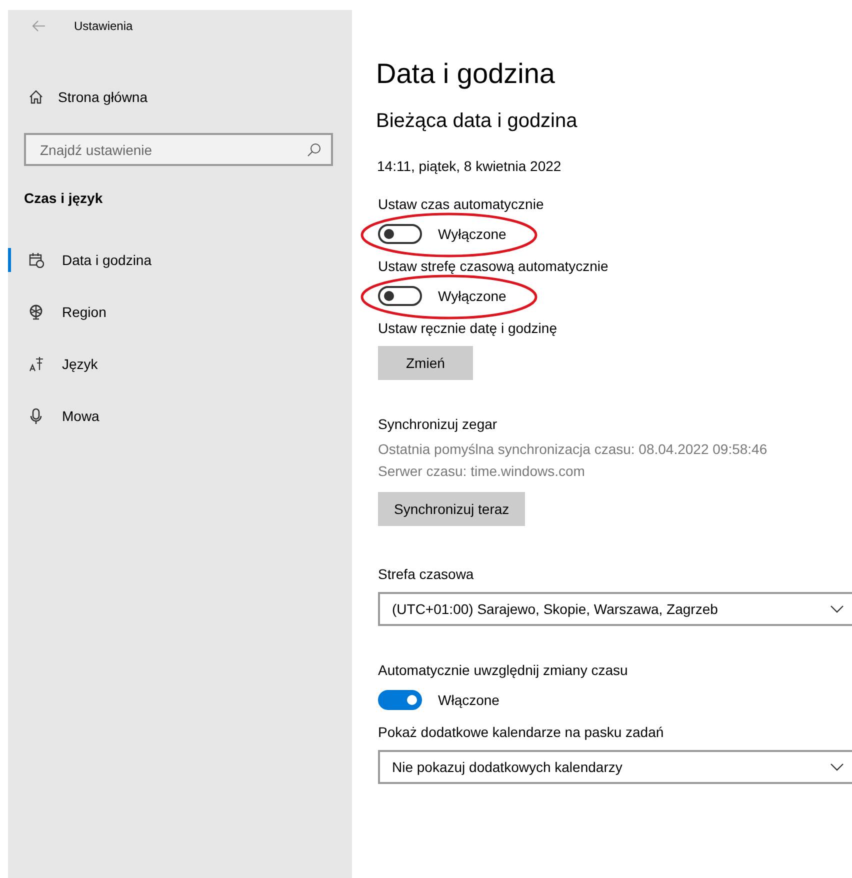 This screenshot has width=852, height=878. I want to click on setting-label: Ustaw strefę czasową automatycznie, so click(493, 266).